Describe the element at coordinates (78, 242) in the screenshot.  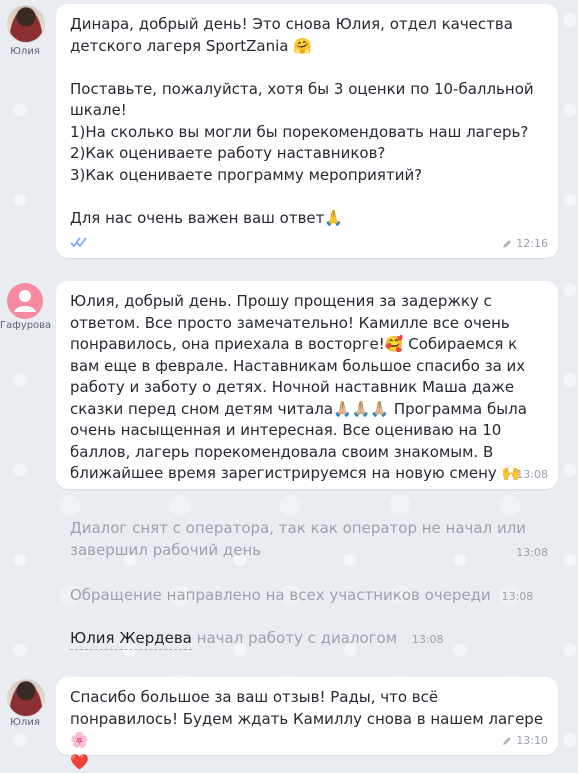
I see `double-check-icon` at that location.